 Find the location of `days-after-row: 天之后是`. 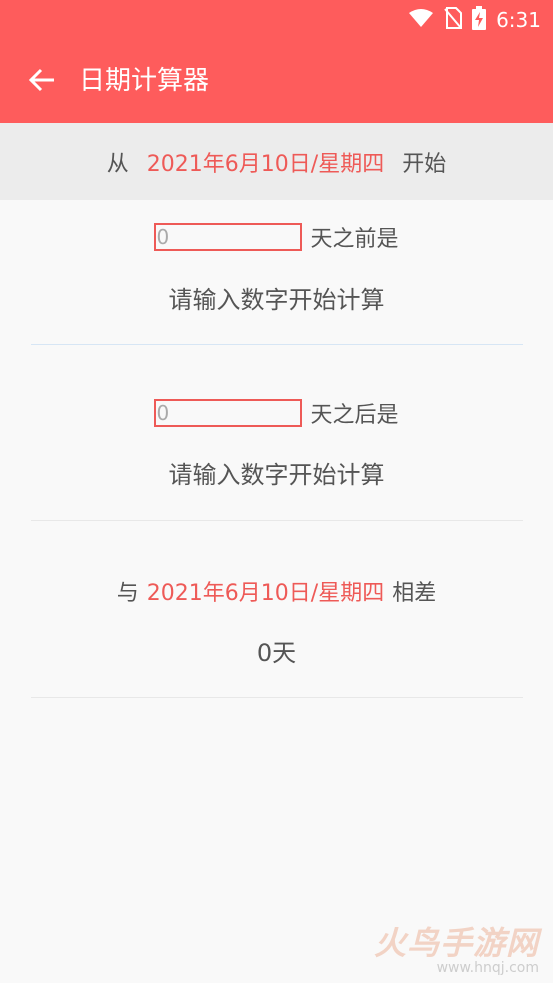

days-after-row: 天之后是 is located at coordinates (276, 413).